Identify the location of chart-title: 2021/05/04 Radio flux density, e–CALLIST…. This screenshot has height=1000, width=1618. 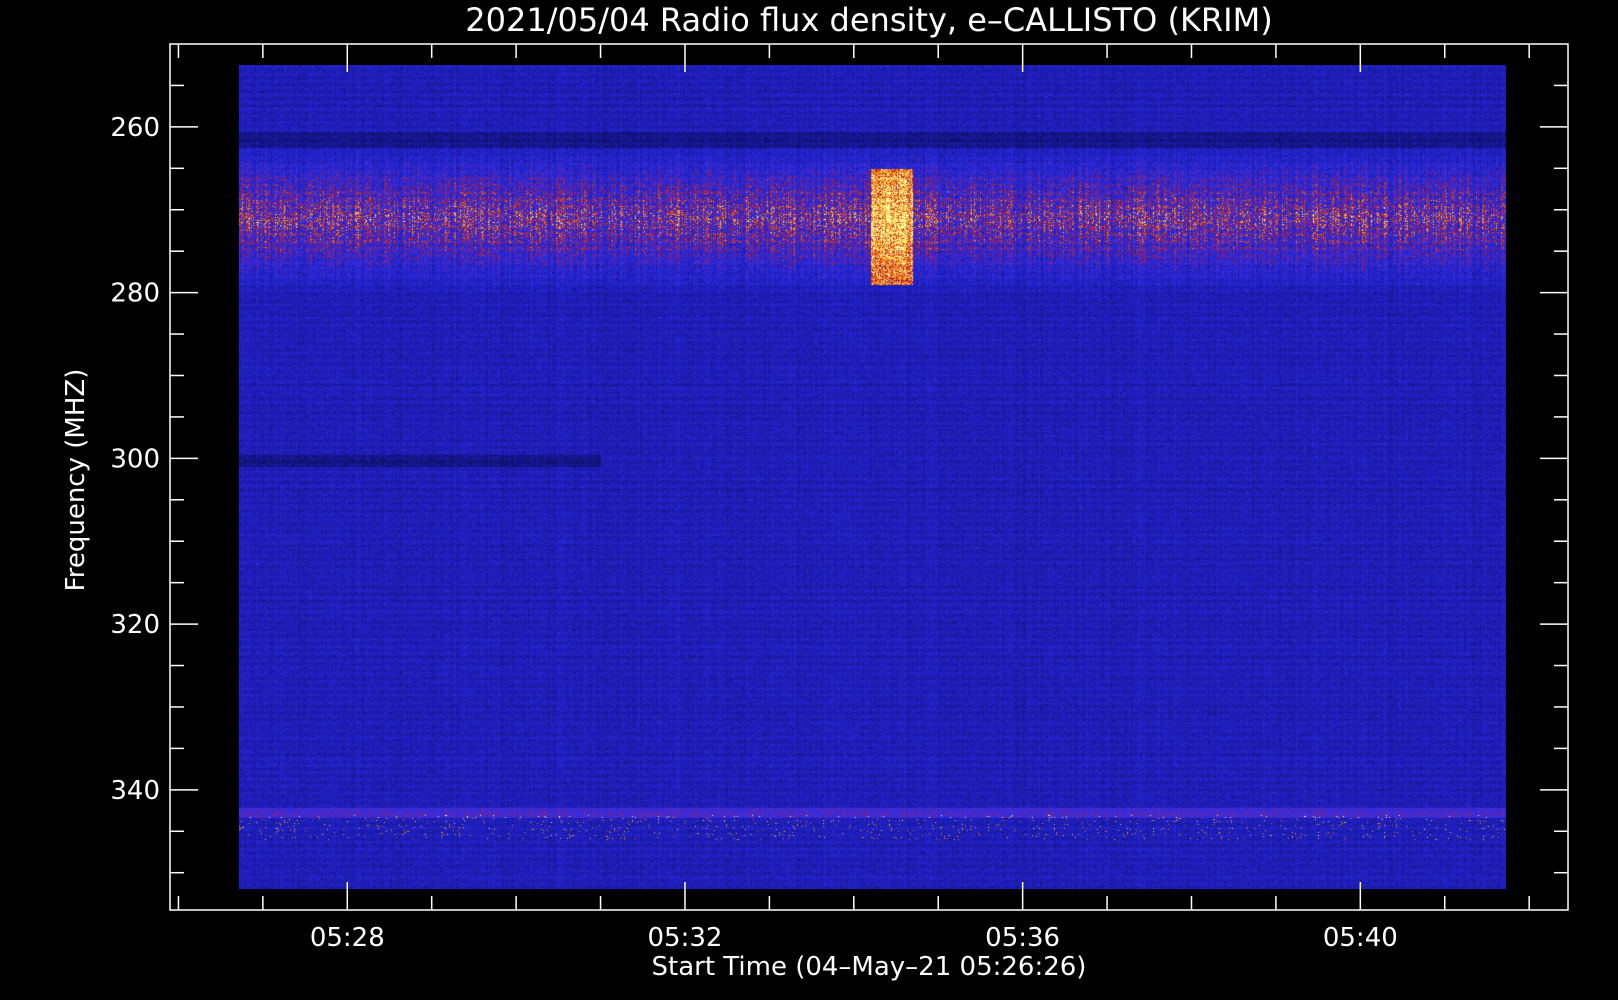
(868, 20).